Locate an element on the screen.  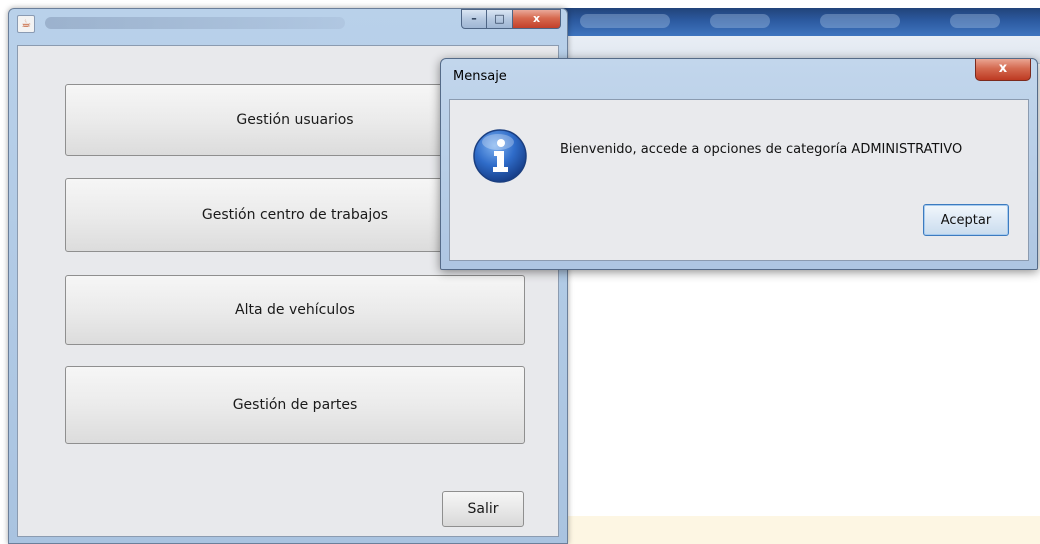
aceptar-button: Aceptar is located at coordinates (966, 220).